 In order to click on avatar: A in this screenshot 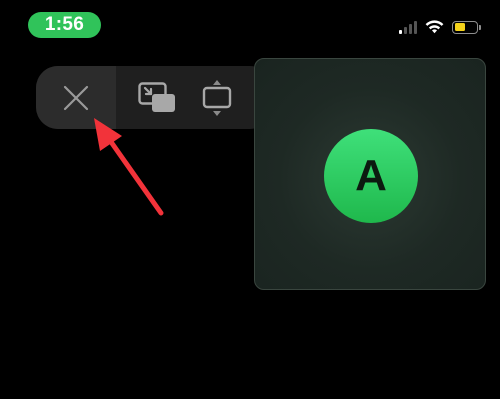, I will do `click(371, 176)`.